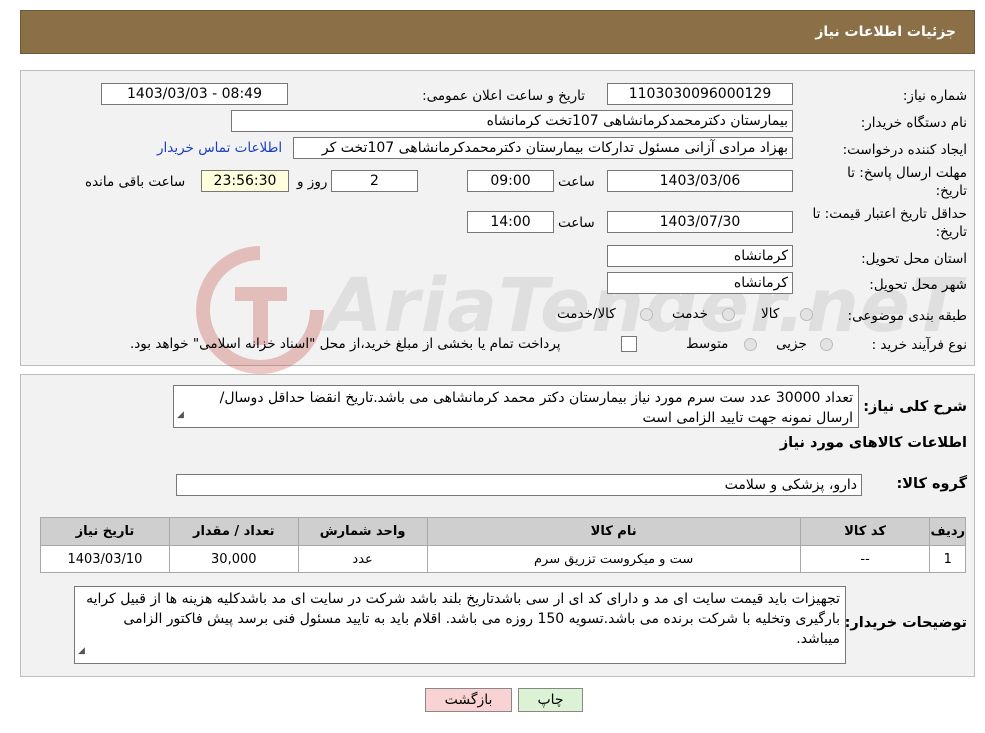 Image resolution: width=985 pixels, height=733 pixels. What do you see at coordinates (233, 531) in the screenshot?
I see `col-quantity: تعداد / مقدار` at bounding box center [233, 531].